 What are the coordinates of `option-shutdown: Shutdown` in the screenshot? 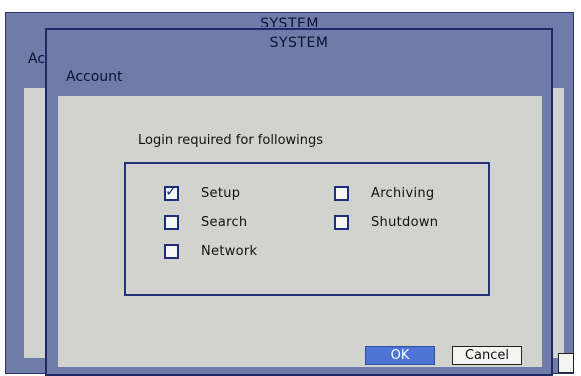 It's located at (386, 222).